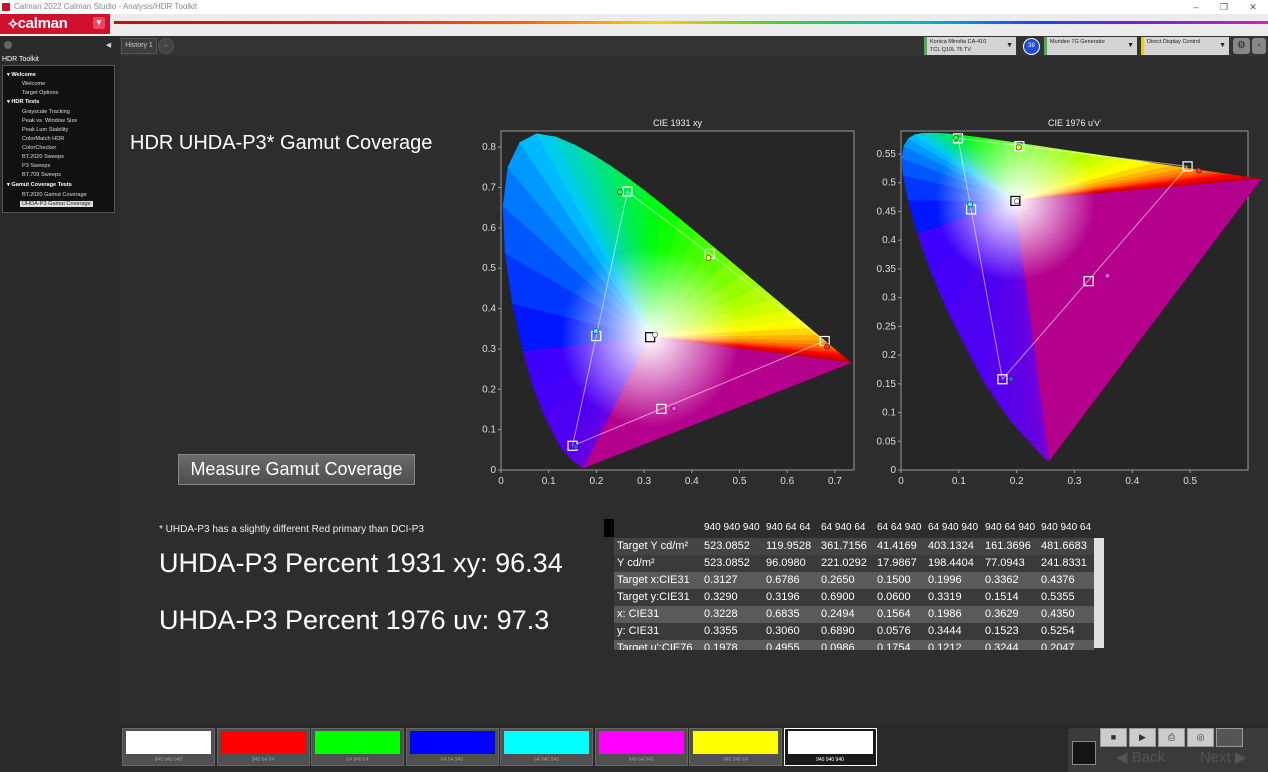 The width and height of the screenshot is (1268, 772). What do you see at coordinates (691, 22) in the screenshot?
I see `spectrum-bar` at bounding box center [691, 22].